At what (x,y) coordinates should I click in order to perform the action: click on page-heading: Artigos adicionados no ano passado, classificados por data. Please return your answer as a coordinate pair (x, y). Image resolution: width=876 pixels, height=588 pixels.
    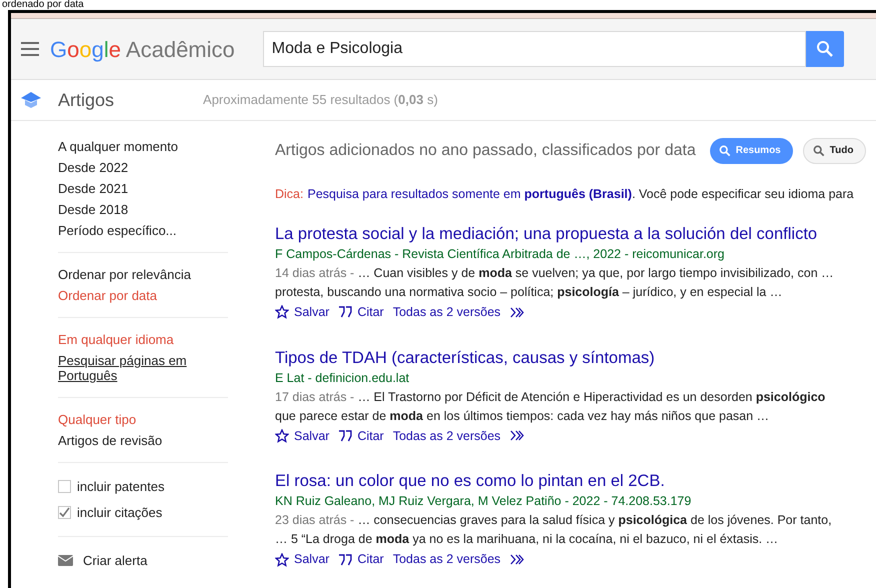
    Looking at the image, I should click on (485, 150).